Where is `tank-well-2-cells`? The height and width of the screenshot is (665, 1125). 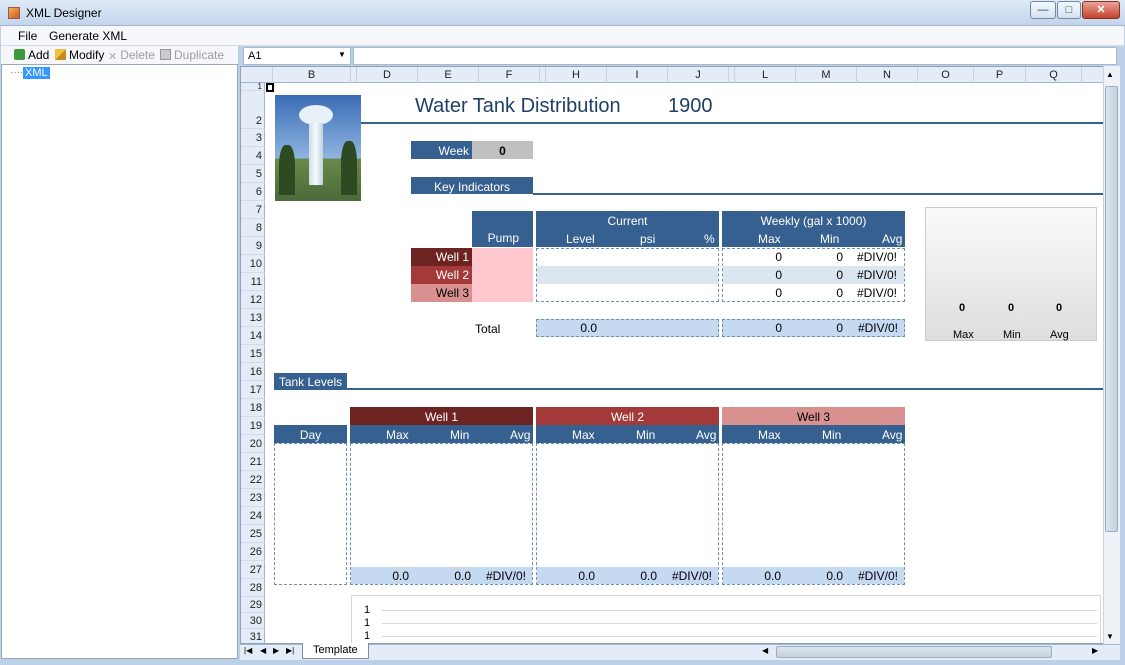
tank-well-2-cells is located at coordinates (627, 514).